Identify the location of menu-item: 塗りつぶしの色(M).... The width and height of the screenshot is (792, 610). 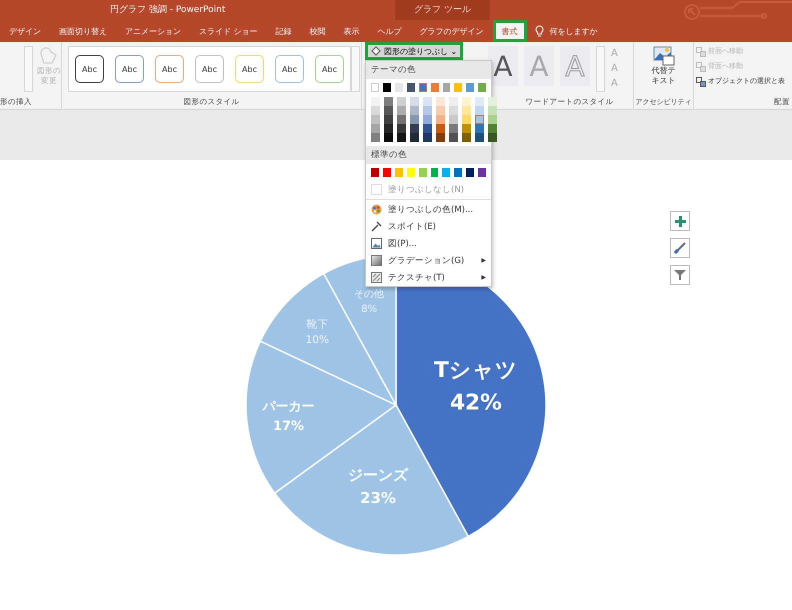
(428, 209).